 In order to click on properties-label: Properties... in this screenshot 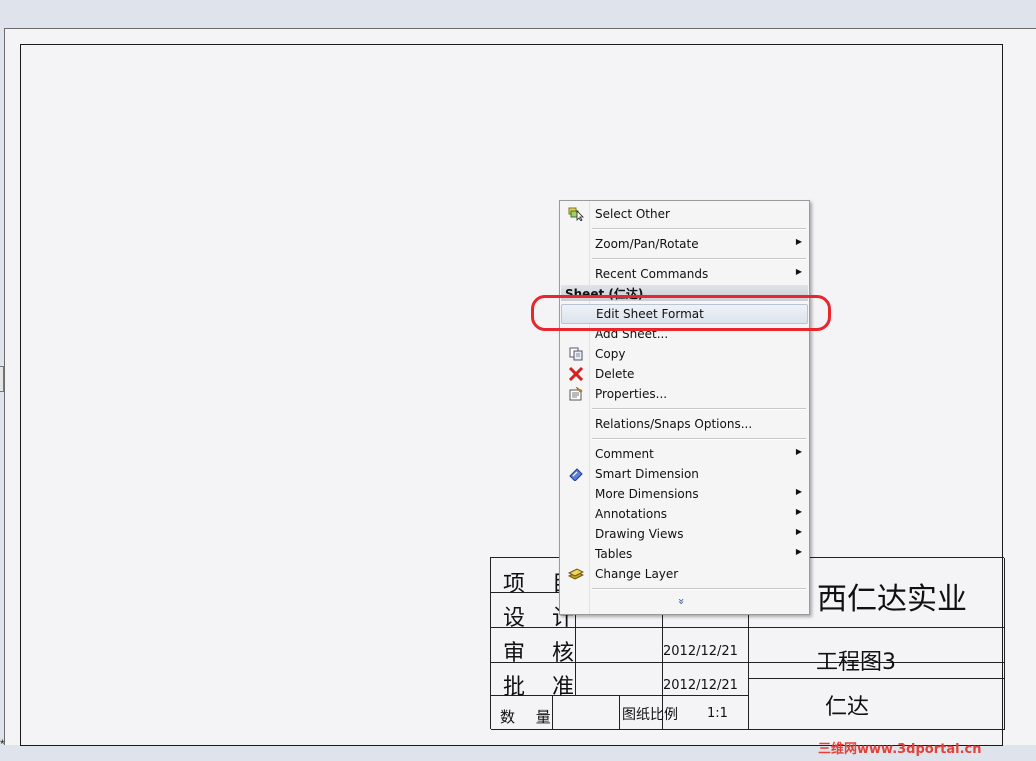, I will do `click(631, 394)`.